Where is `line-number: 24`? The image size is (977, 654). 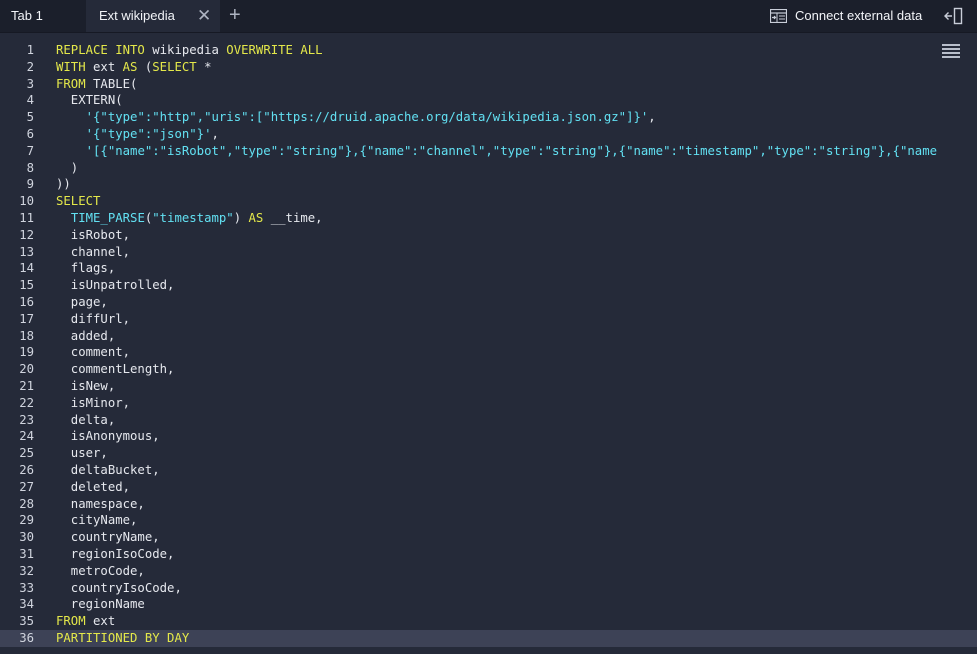
line-number: 24 is located at coordinates (26, 436).